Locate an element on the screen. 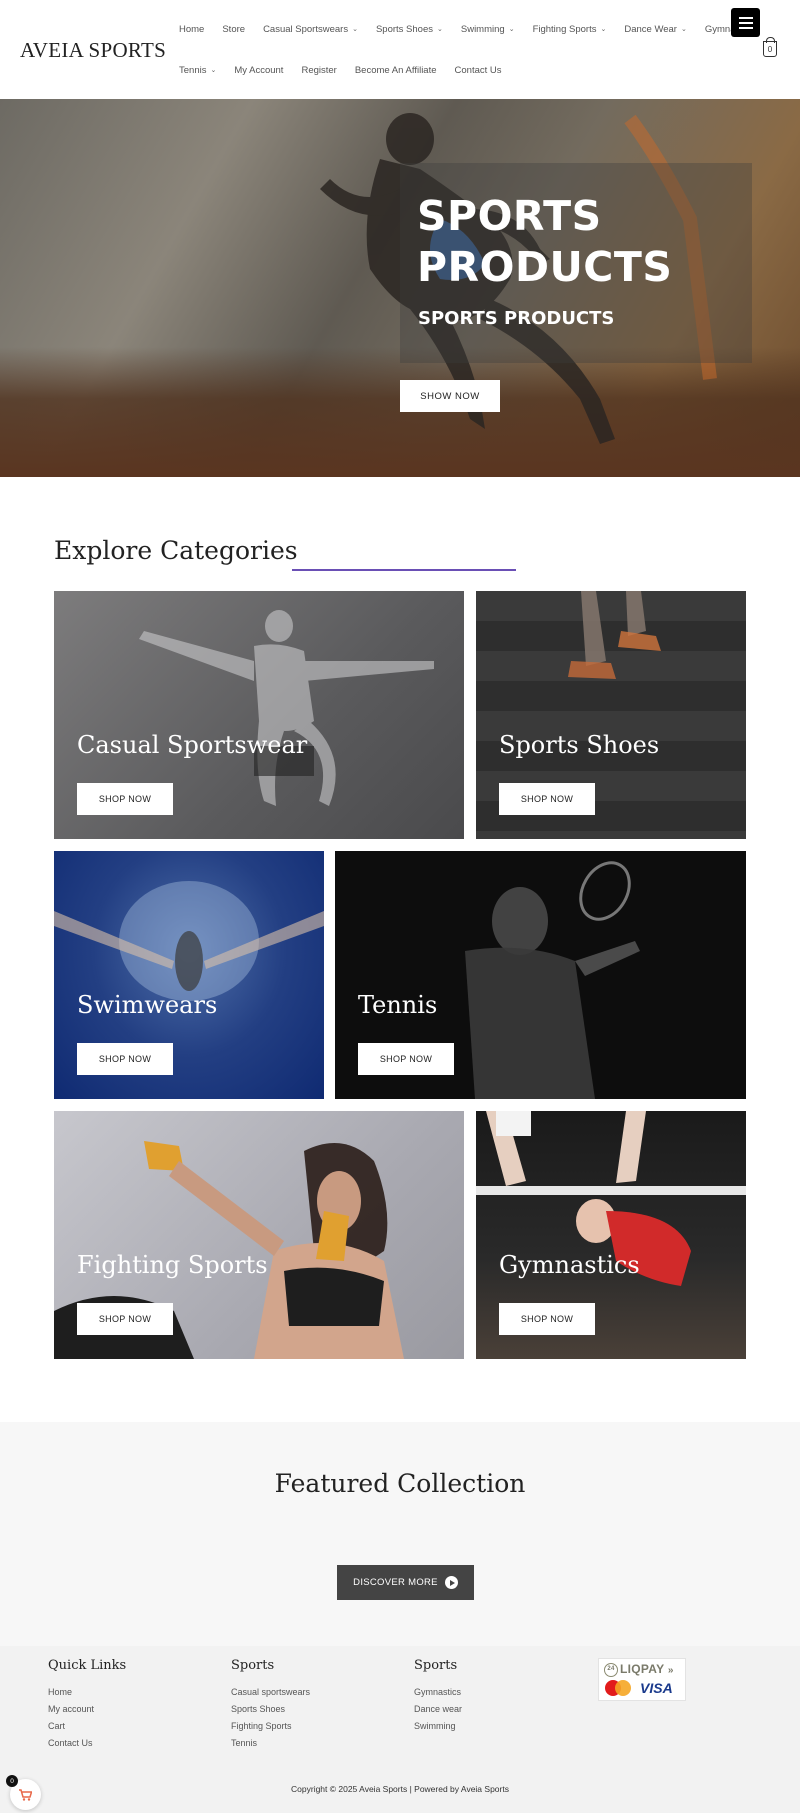  nav-item-tennis: Tennis ⌄ is located at coordinates (197, 70).